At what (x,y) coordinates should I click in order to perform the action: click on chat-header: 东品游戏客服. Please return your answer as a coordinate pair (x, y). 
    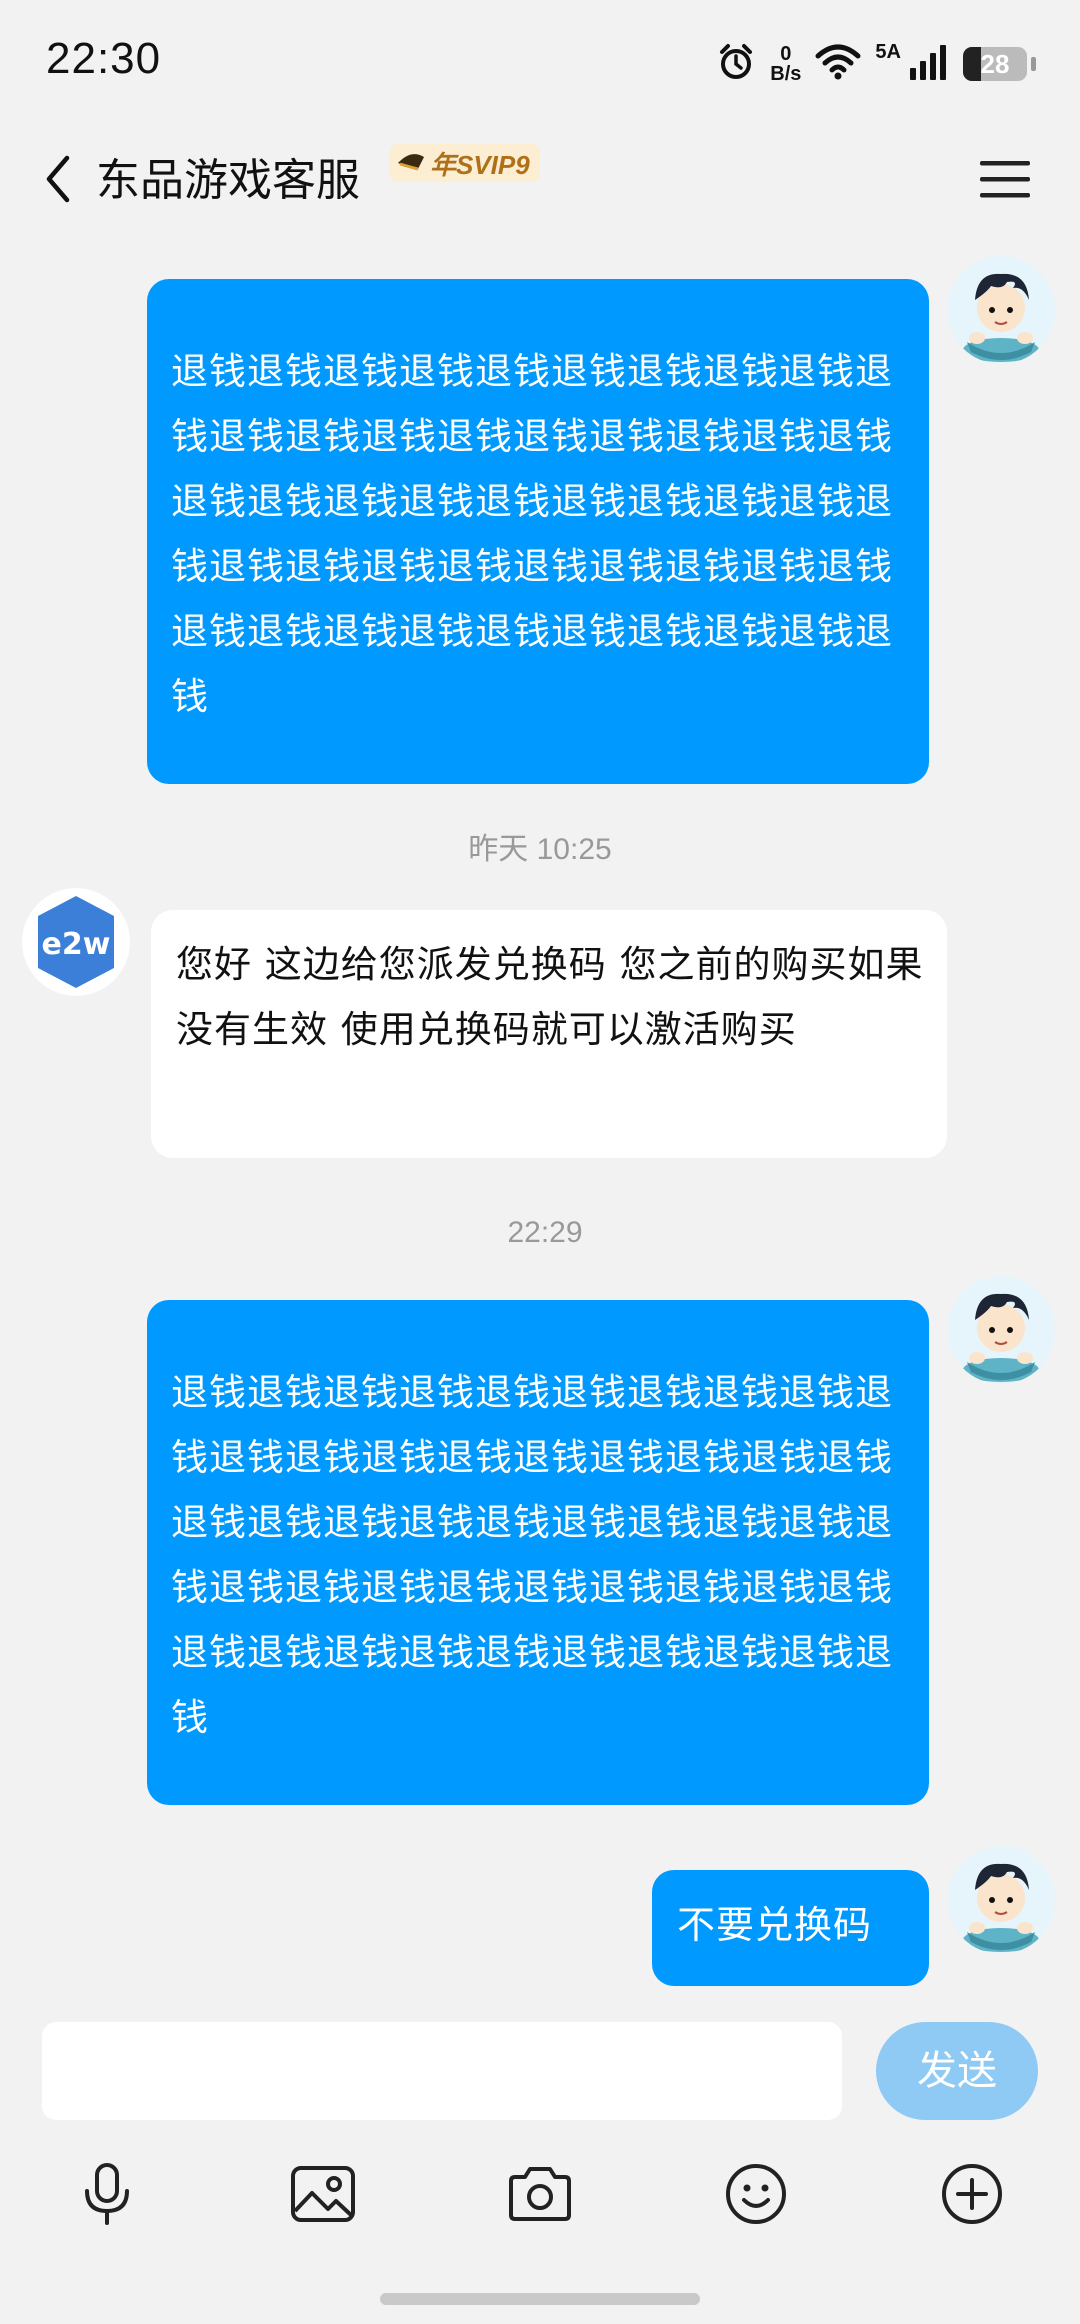
    Looking at the image, I should click on (540, 182).